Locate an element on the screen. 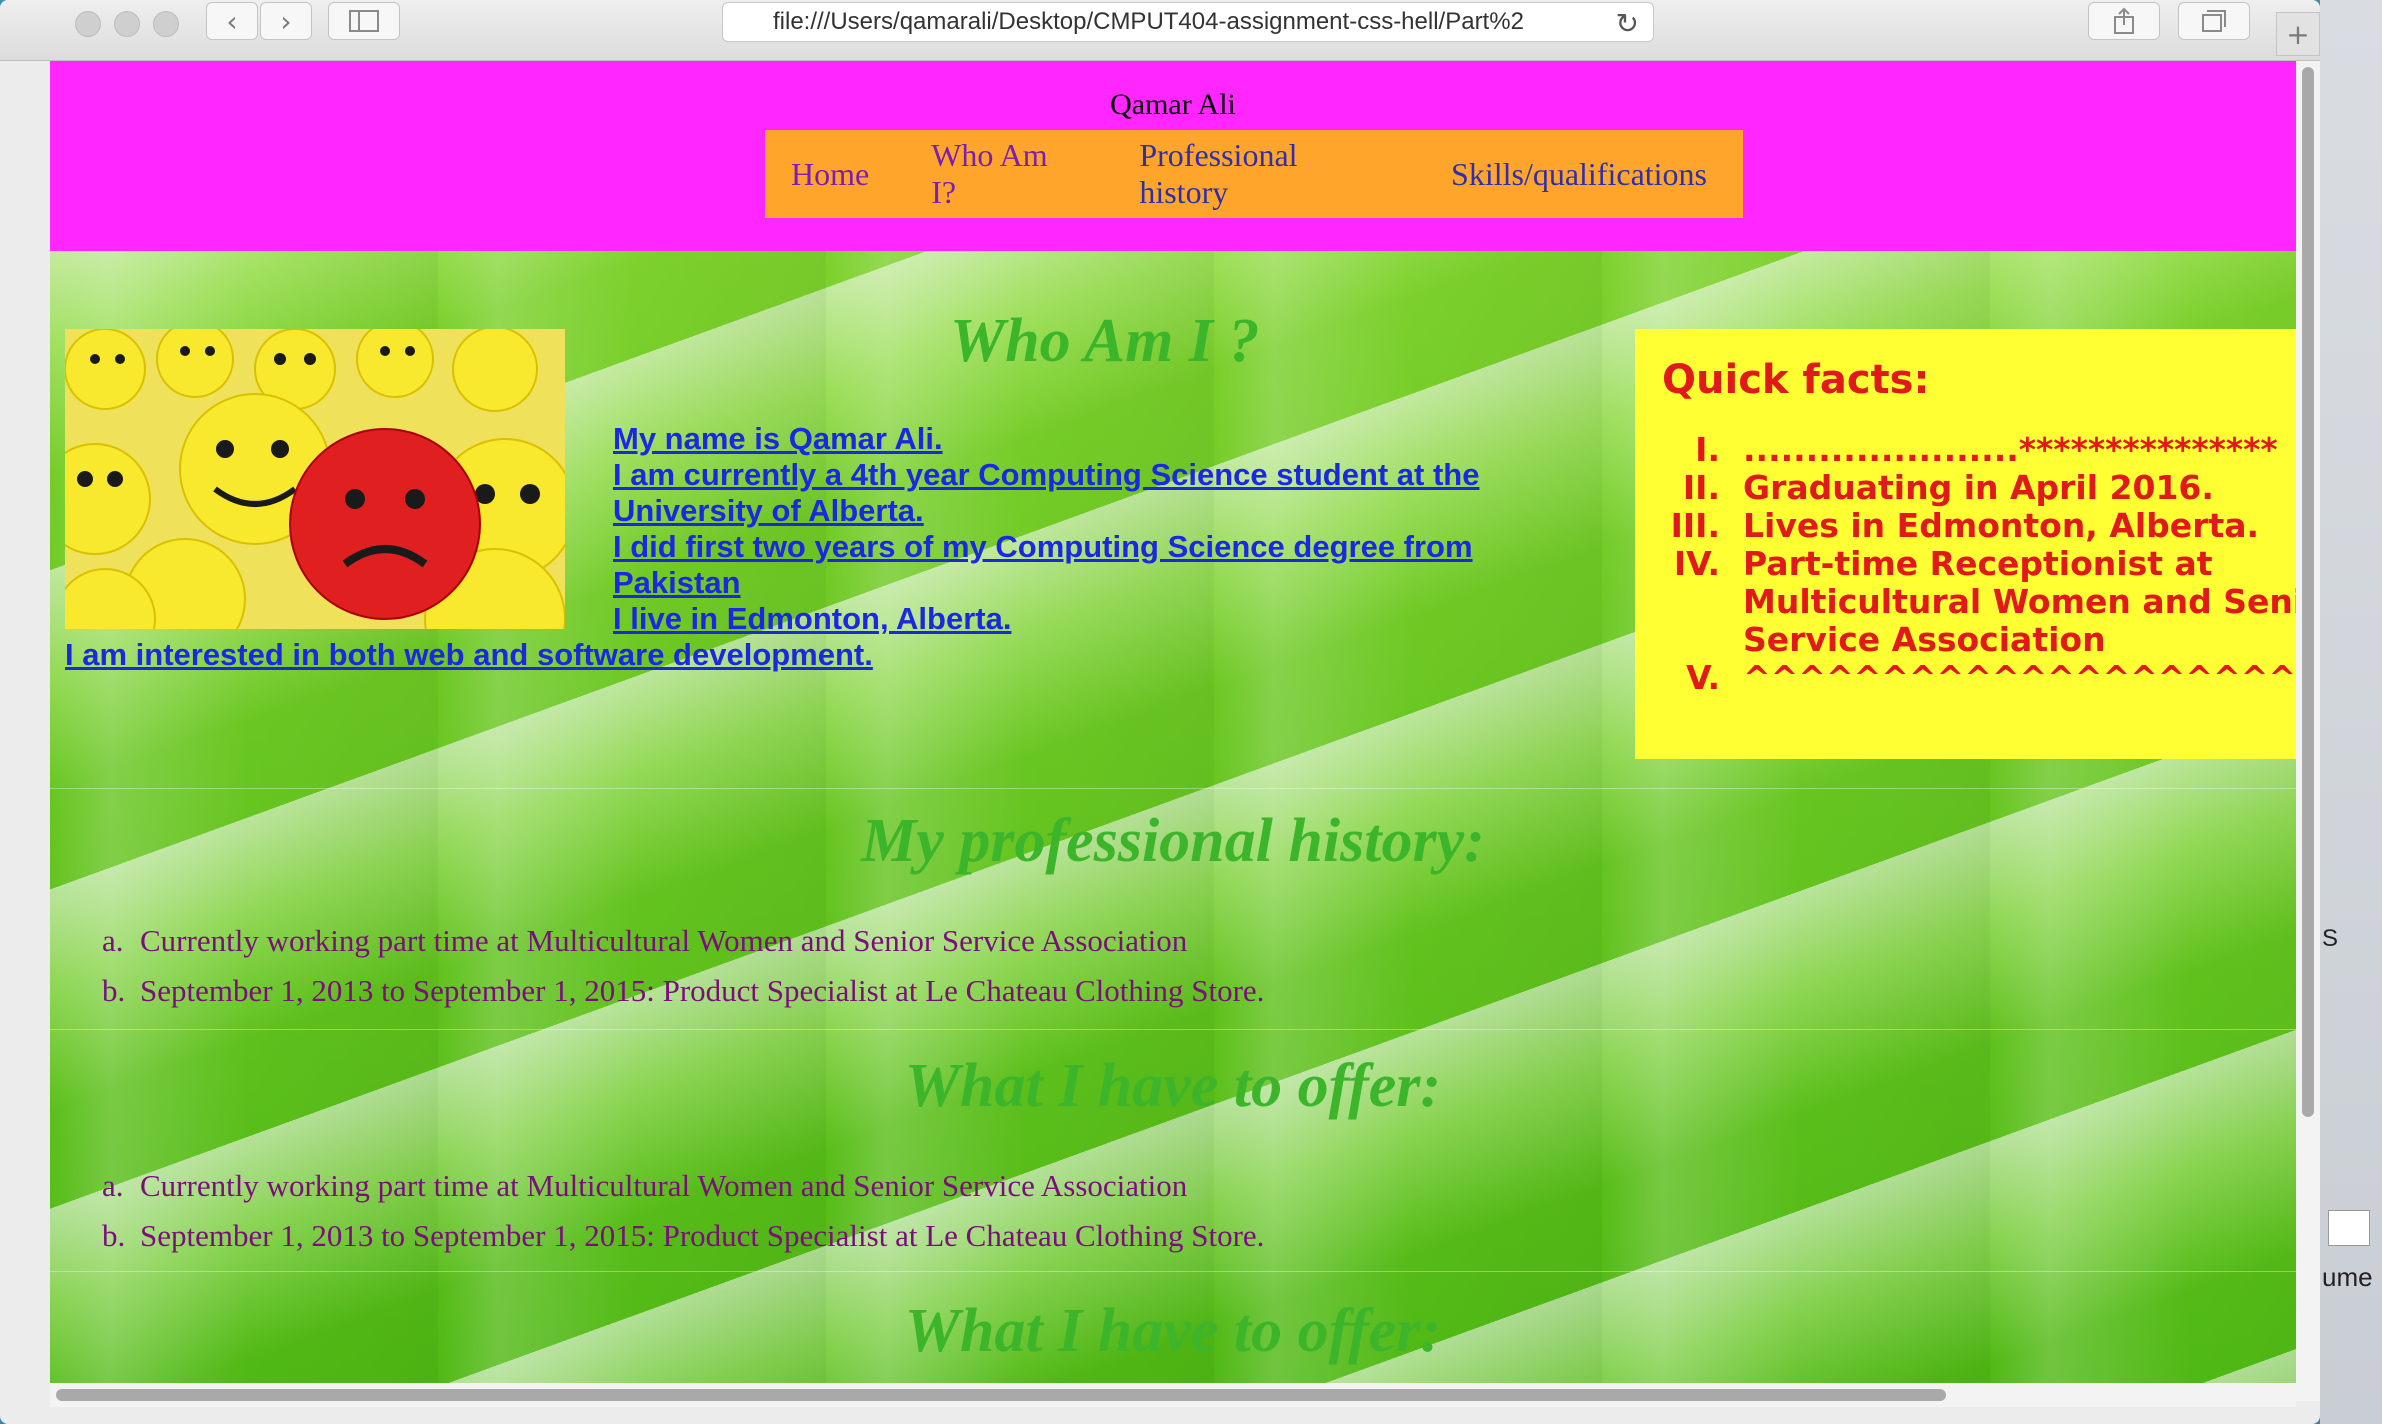  list-item: II. Graduating in April 2016. is located at coordinates (1965, 488).